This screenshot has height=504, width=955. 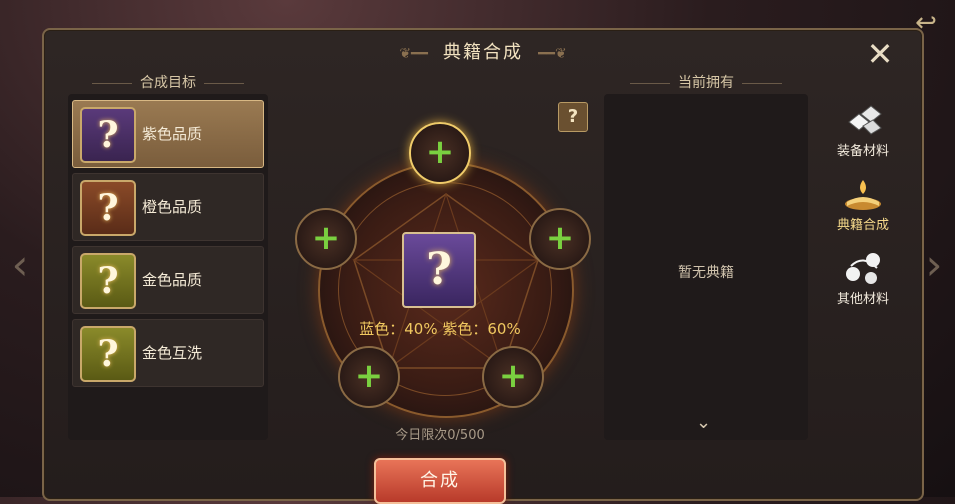 I want to click on chevron-down-icon: ⌄, so click(x=703, y=422).